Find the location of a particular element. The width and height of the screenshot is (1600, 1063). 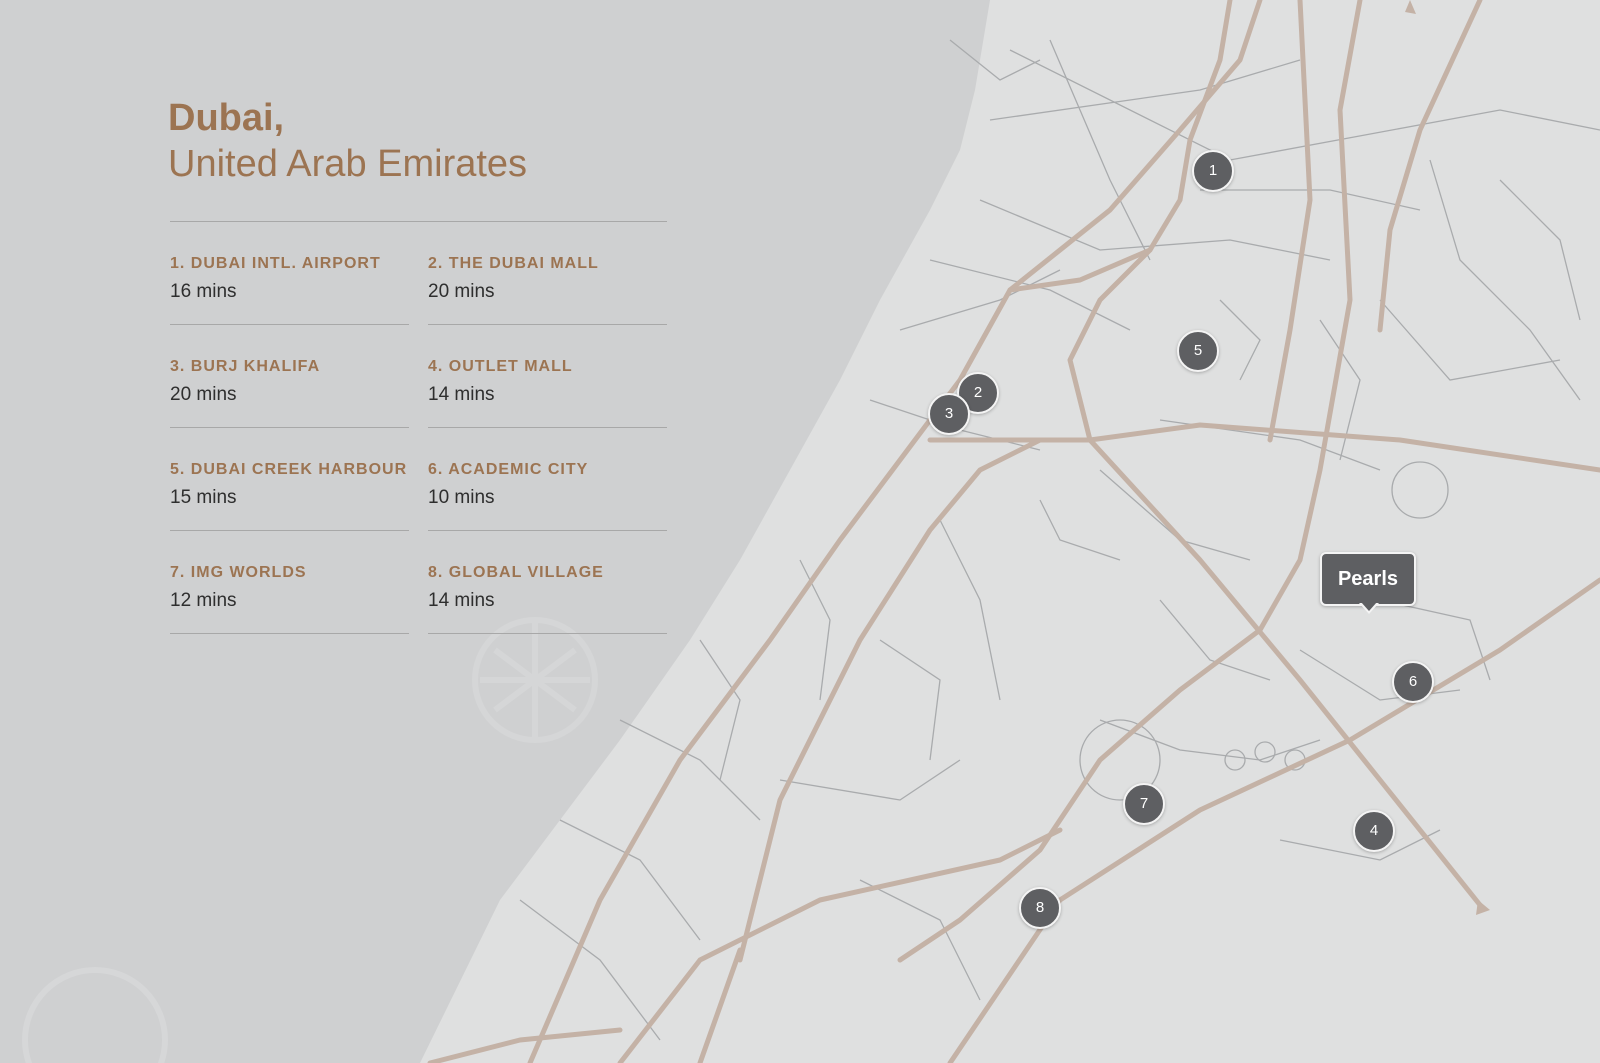

destination-time: 12 mins is located at coordinates (203, 600).